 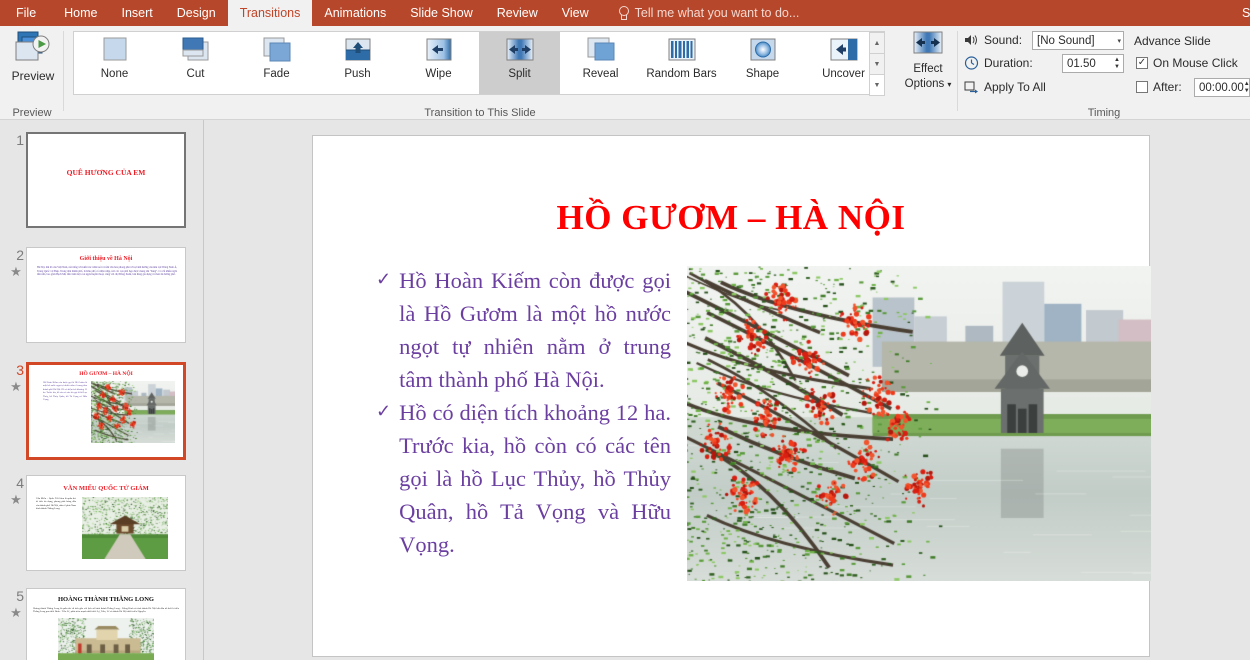 What do you see at coordinates (877, 85) in the screenshot?
I see `gallery-more-button: ▼` at bounding box center [877, 85].